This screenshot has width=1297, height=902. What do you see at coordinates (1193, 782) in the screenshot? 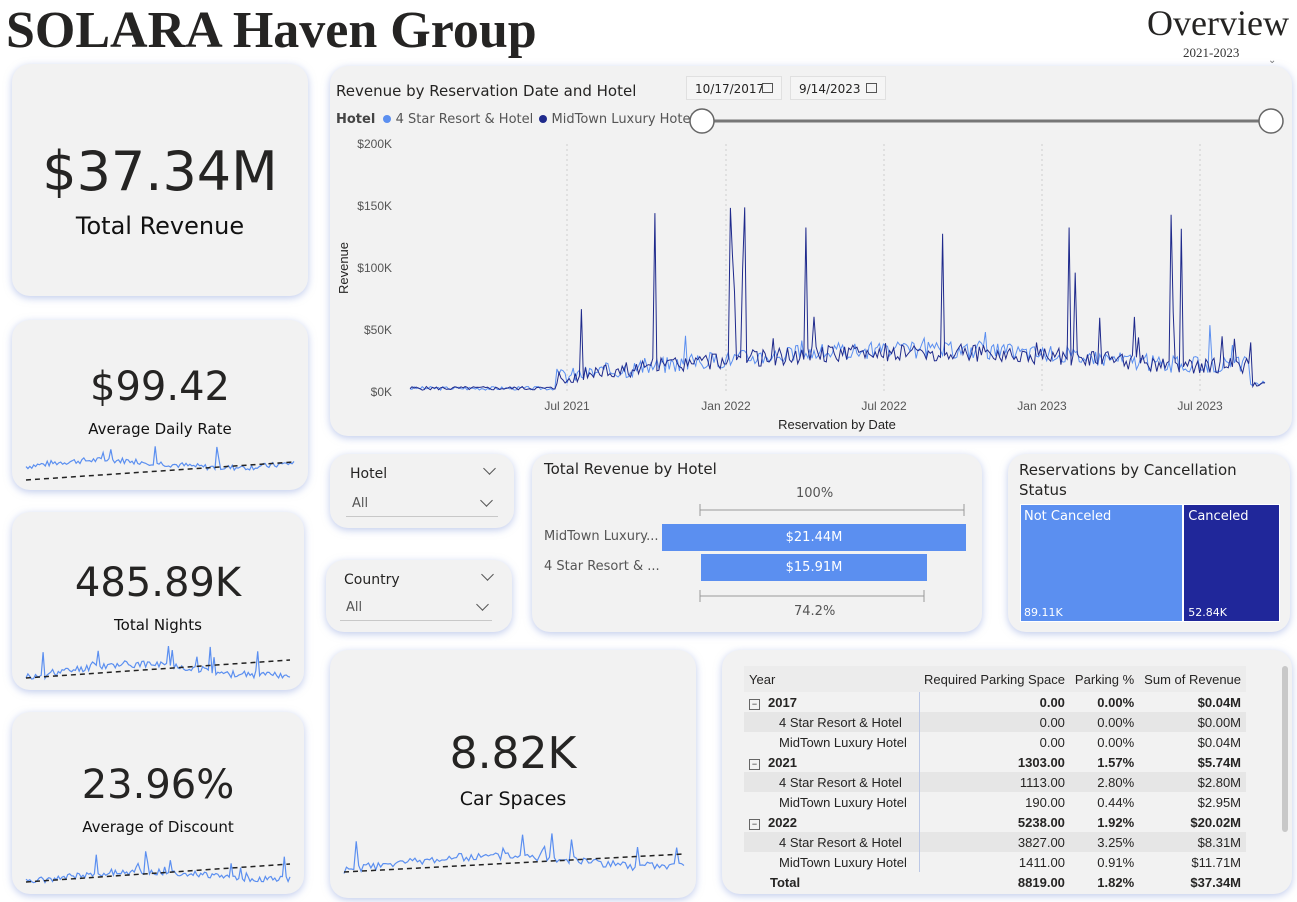
I see `revenue-cell: $2.80M` at bounding box center [1193, 782].